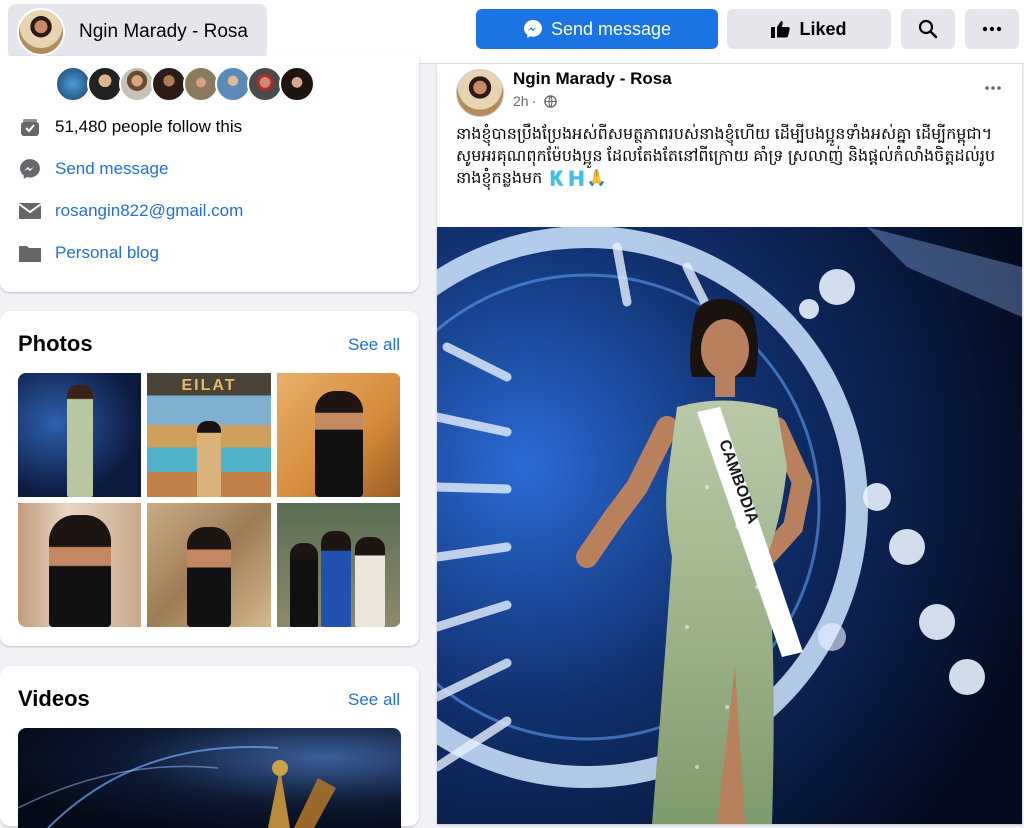 This screenshot has width=1024, height=828. I want to click on send-message-link: Send message, so click(111, 169).